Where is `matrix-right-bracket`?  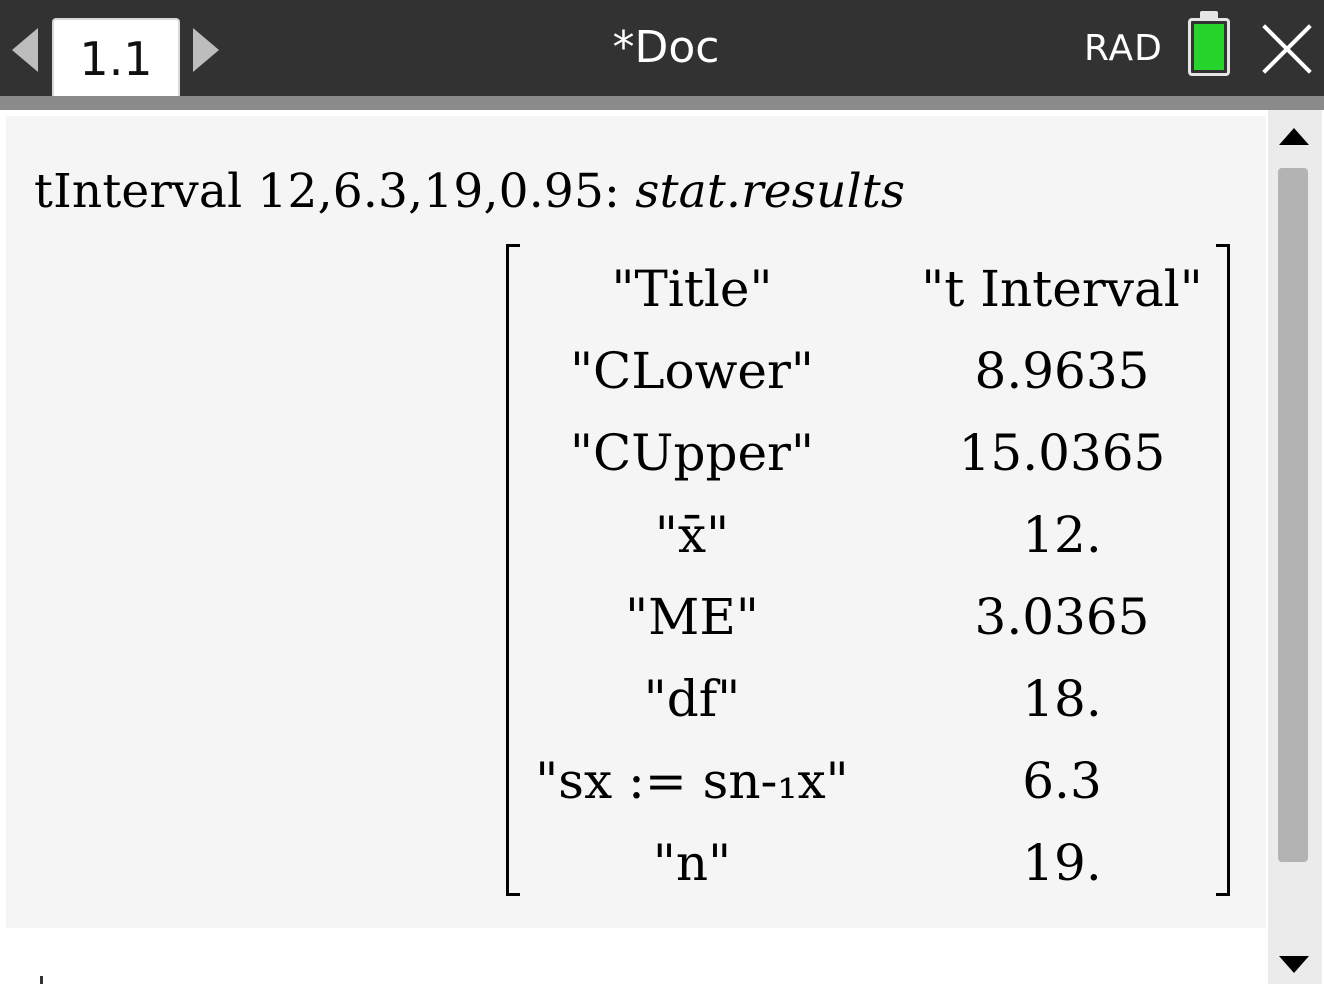
matrix-right-bracket is located at coordinates (1223, 570).